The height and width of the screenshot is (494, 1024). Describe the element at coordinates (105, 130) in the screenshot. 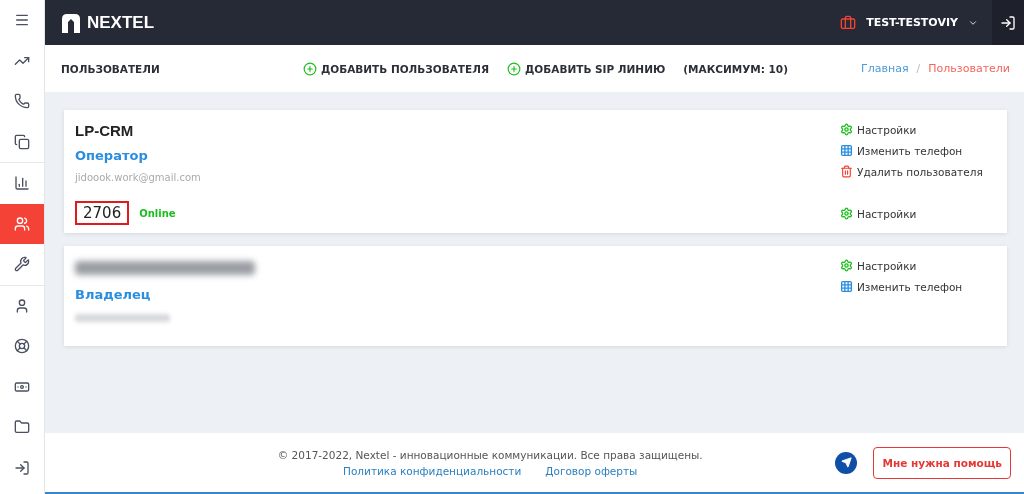

I see `user-name: LP-CRM` at that location.